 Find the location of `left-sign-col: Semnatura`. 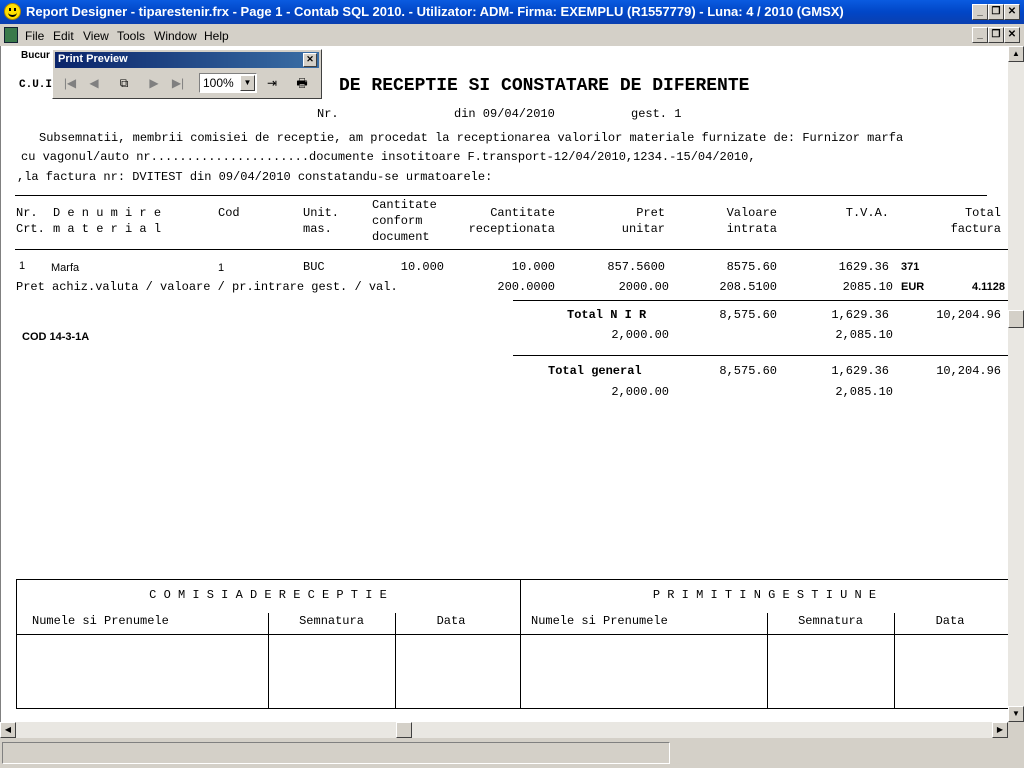

left-sign-col: Semnatura is located at coordinates (331, 621).